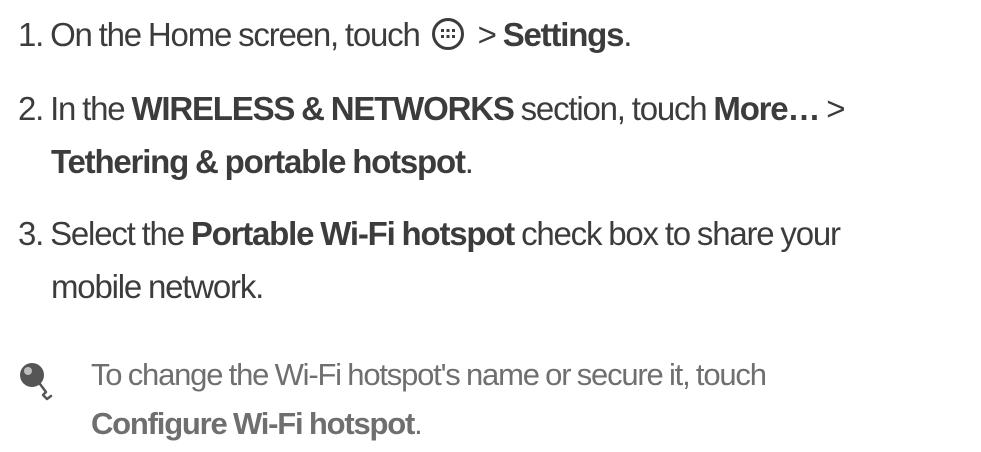 This screenshot has height=452, width=981. What do you see at coordinates (31, 34) in the screenshot?
I see `step-number: 1.` at bounding box center [31, 34].